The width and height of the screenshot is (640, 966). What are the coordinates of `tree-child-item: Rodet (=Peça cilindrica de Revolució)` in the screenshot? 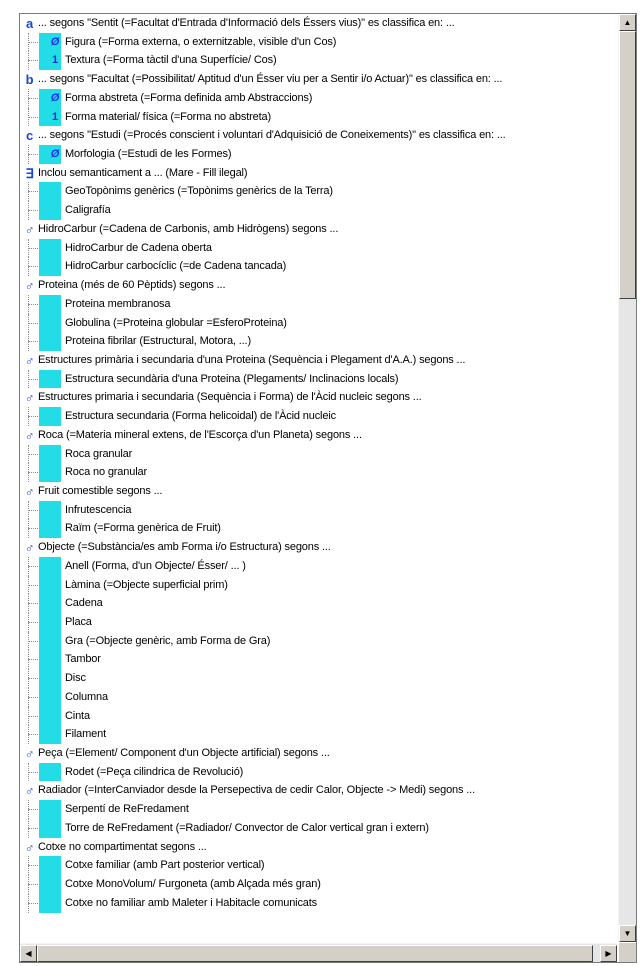 It's located at (318, 772).